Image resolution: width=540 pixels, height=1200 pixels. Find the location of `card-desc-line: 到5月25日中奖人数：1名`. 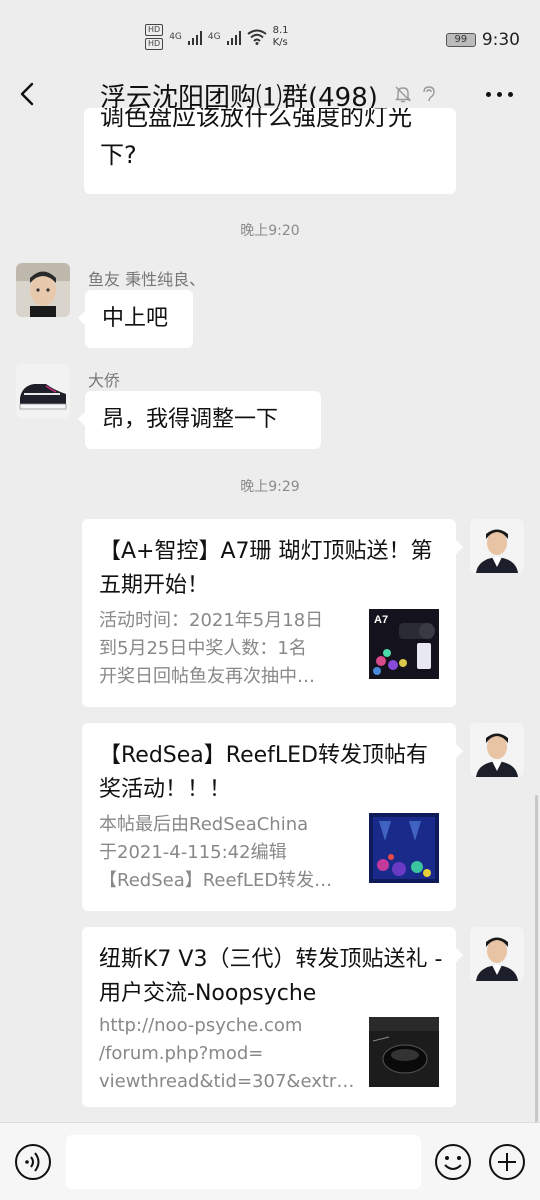

card-desc-line: 到5月25日中奖人数：1名 is located at coordinates (203, 648).